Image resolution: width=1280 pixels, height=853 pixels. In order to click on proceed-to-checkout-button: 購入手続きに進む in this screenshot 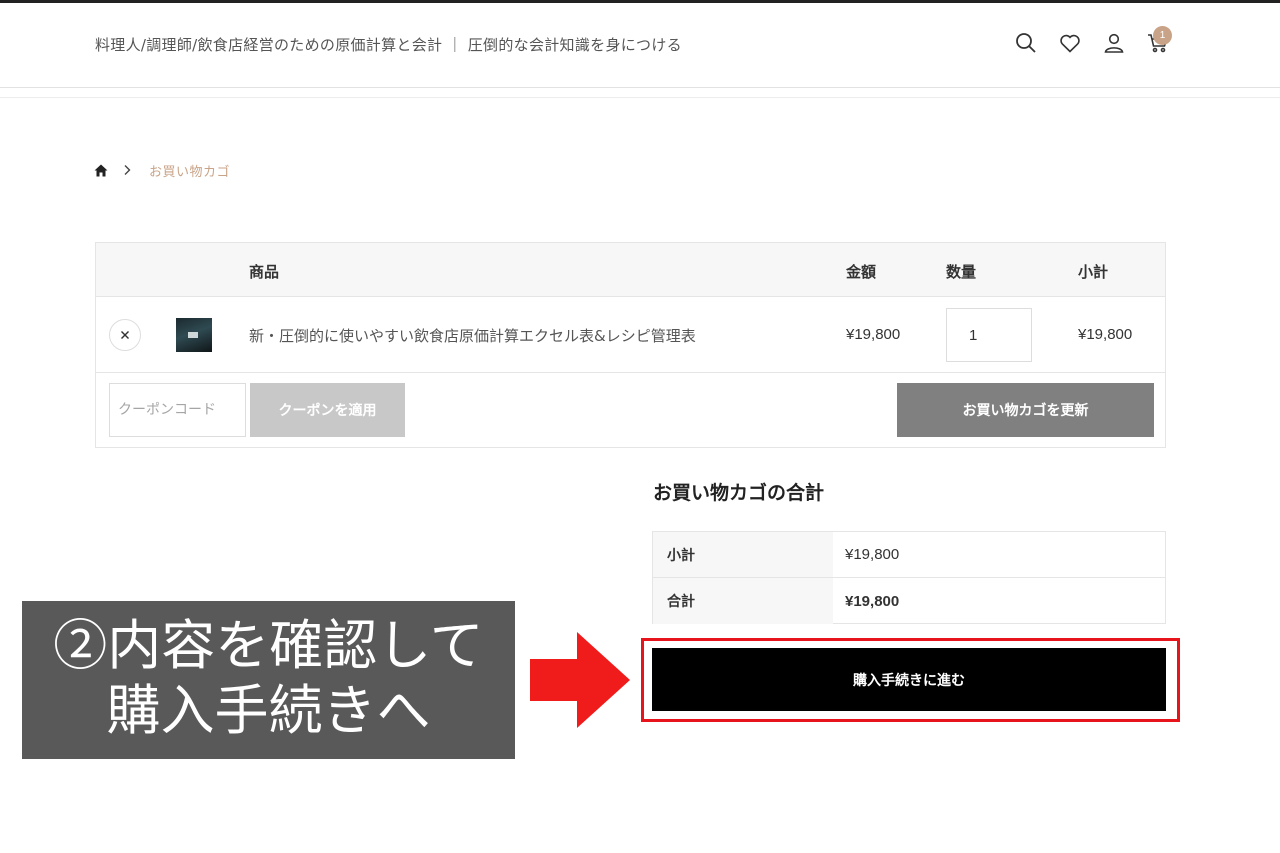, I will do `click(909, 679)`.